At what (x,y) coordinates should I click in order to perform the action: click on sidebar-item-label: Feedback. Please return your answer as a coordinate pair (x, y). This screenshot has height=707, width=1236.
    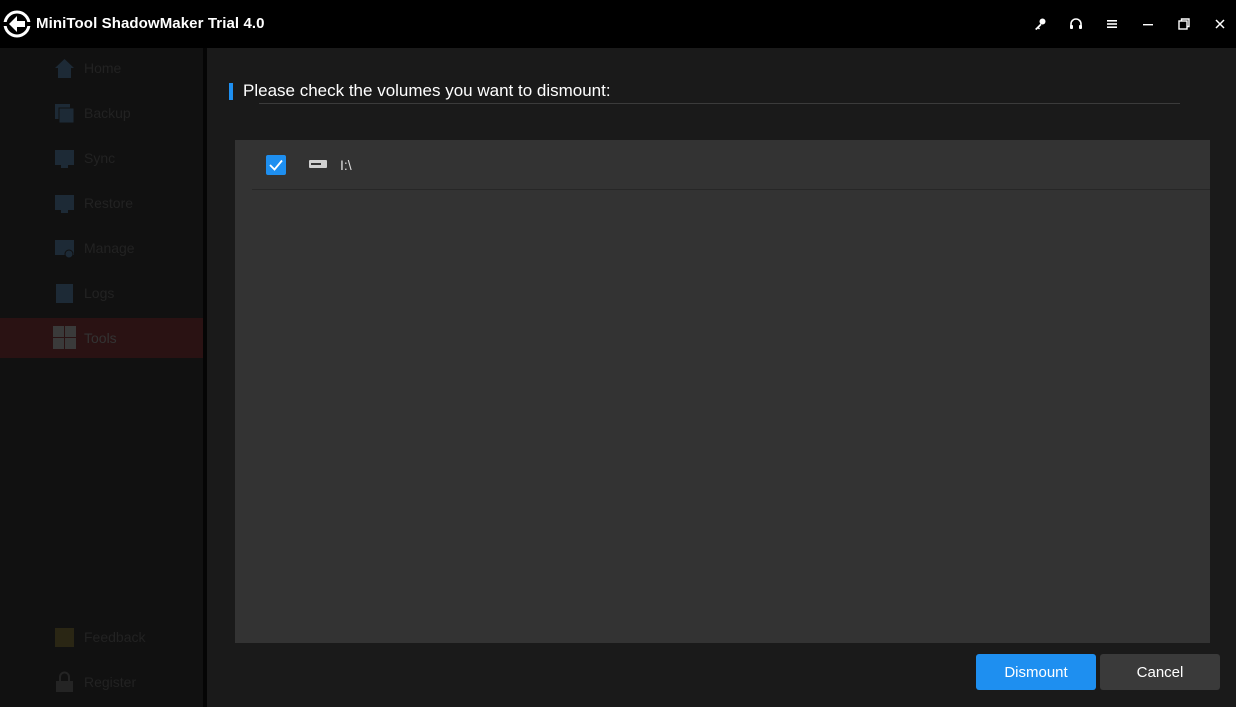
    Looking at the image, I should click on (115, 637).